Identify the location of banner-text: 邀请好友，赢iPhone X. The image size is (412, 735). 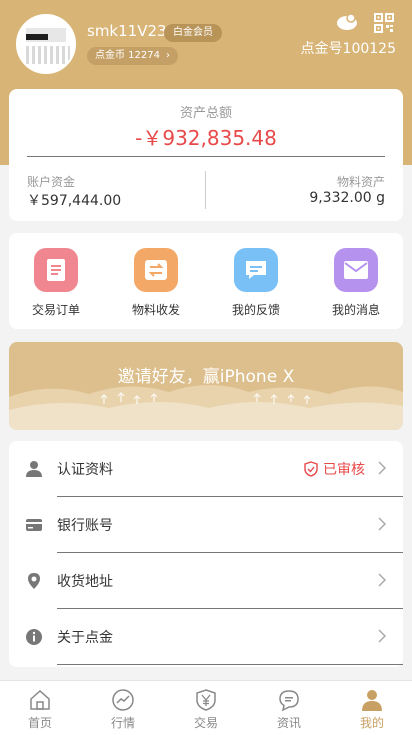
(206, 377).